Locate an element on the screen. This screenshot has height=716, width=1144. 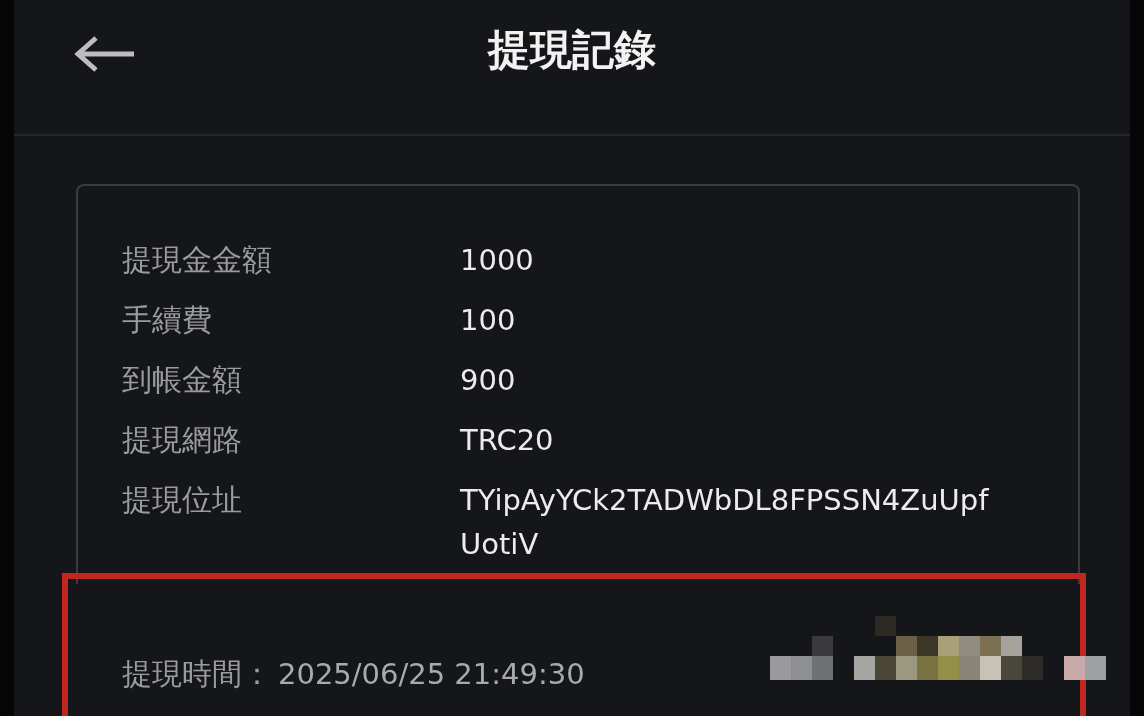
field-value: 1000 is located at coordinates (497, 260).